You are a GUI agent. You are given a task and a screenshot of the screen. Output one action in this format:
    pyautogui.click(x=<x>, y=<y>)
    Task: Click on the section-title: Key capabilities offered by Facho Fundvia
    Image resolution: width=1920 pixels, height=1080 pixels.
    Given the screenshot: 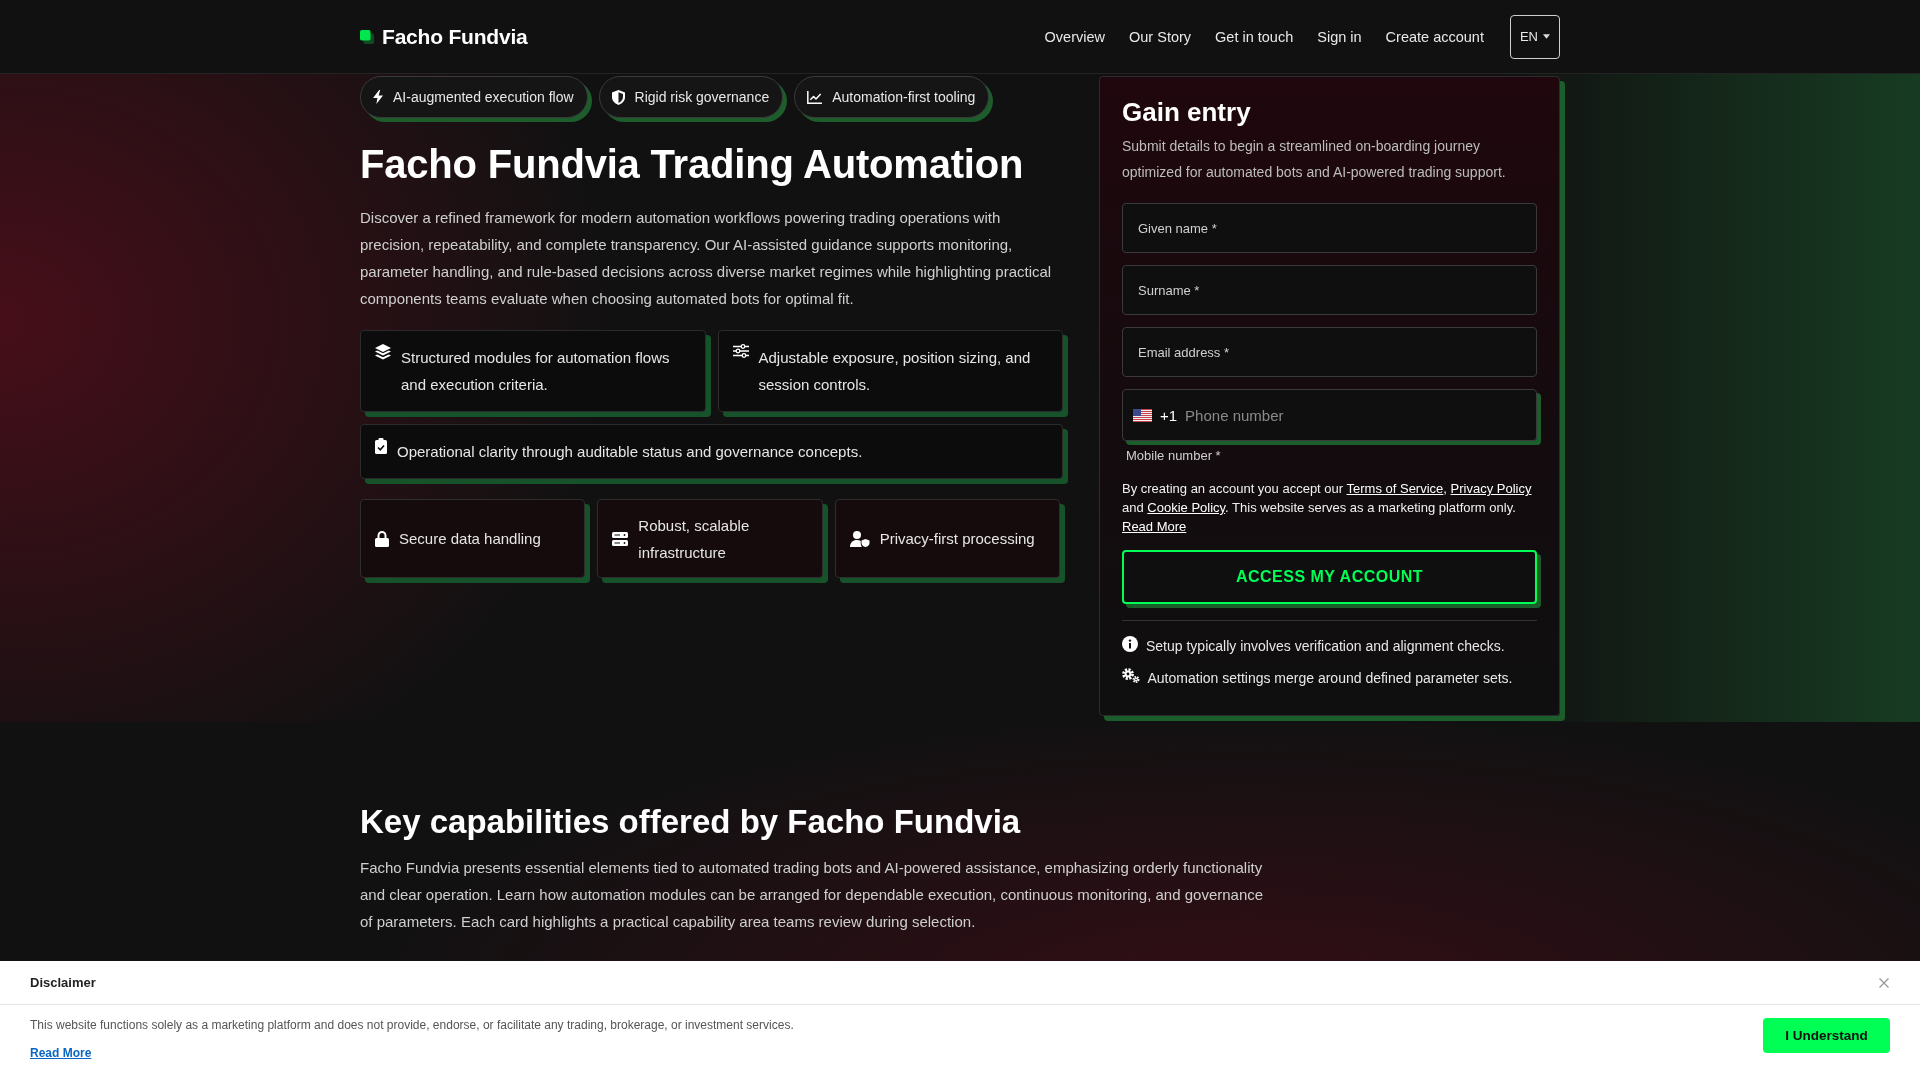 What is the action you would take?
    pyautogui.click(x=691, y=822)
    